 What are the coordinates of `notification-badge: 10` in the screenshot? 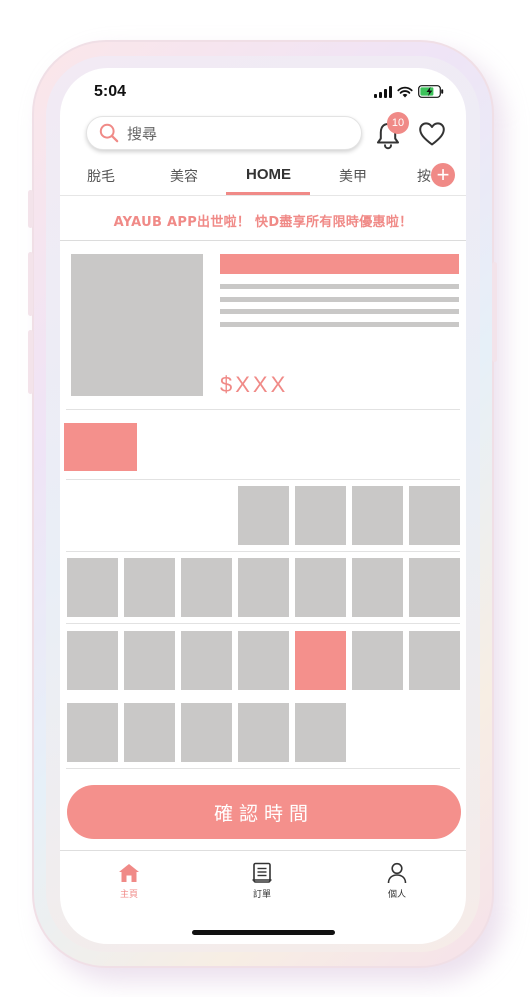 It's located at (398, 123).